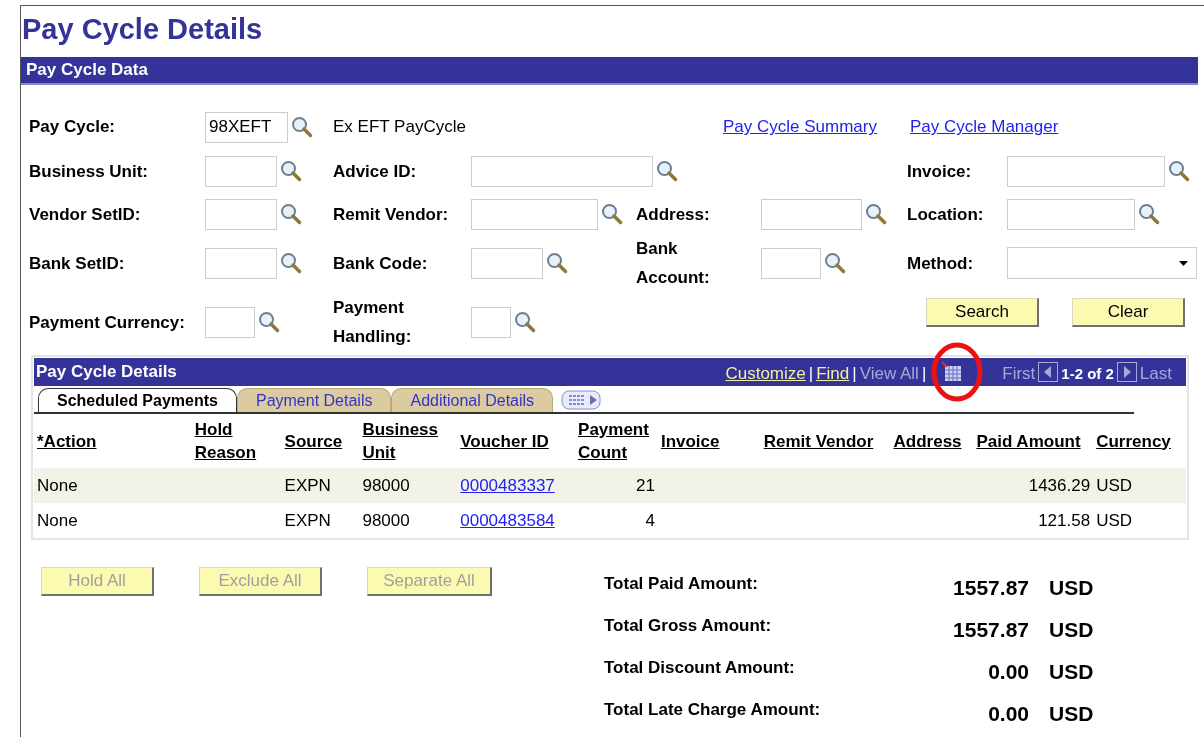 This screenshot has height=737, width=1204. What do you see at coordinates (107, 322) in the screenshot?
I see `field-label: Payment Currency:` at bounding box center [107, 322].